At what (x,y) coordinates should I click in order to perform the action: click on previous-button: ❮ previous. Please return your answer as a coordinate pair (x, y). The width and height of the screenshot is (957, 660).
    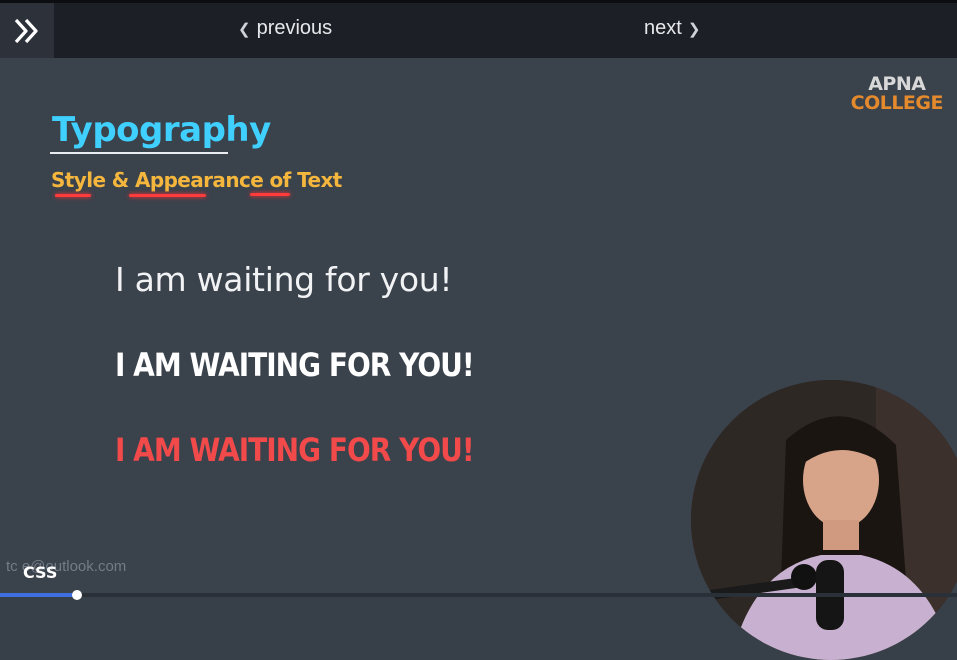
    Looking at the image, I should click on (285, 28).